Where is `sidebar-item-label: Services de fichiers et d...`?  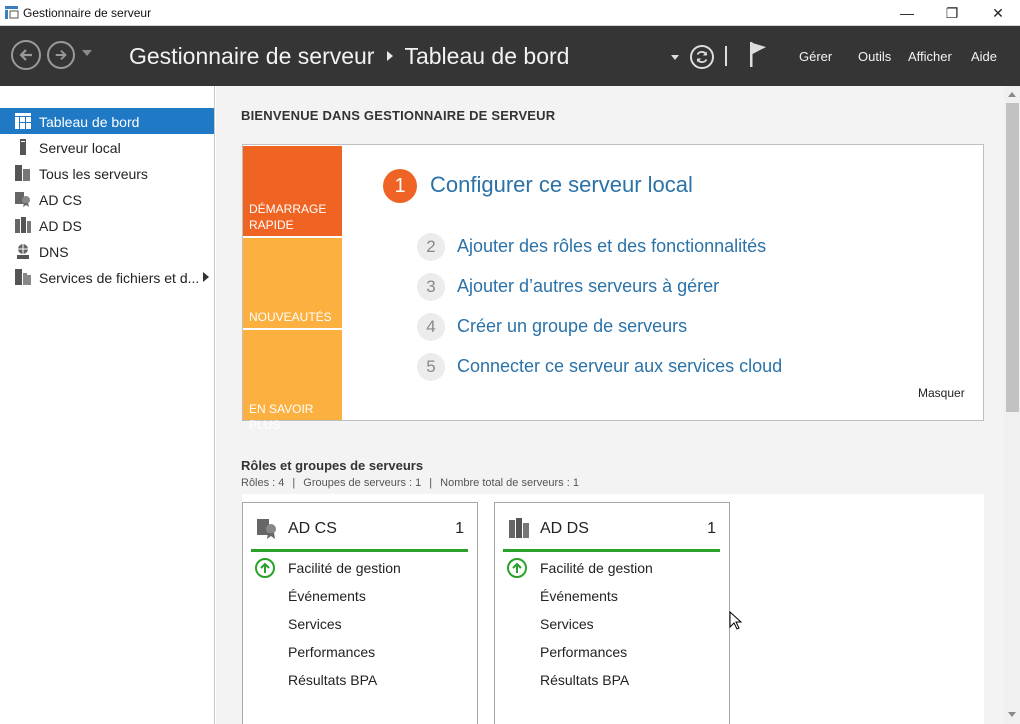 sidebar-item-label: Services de fichiers et d... is located at coordinates (119, 278).